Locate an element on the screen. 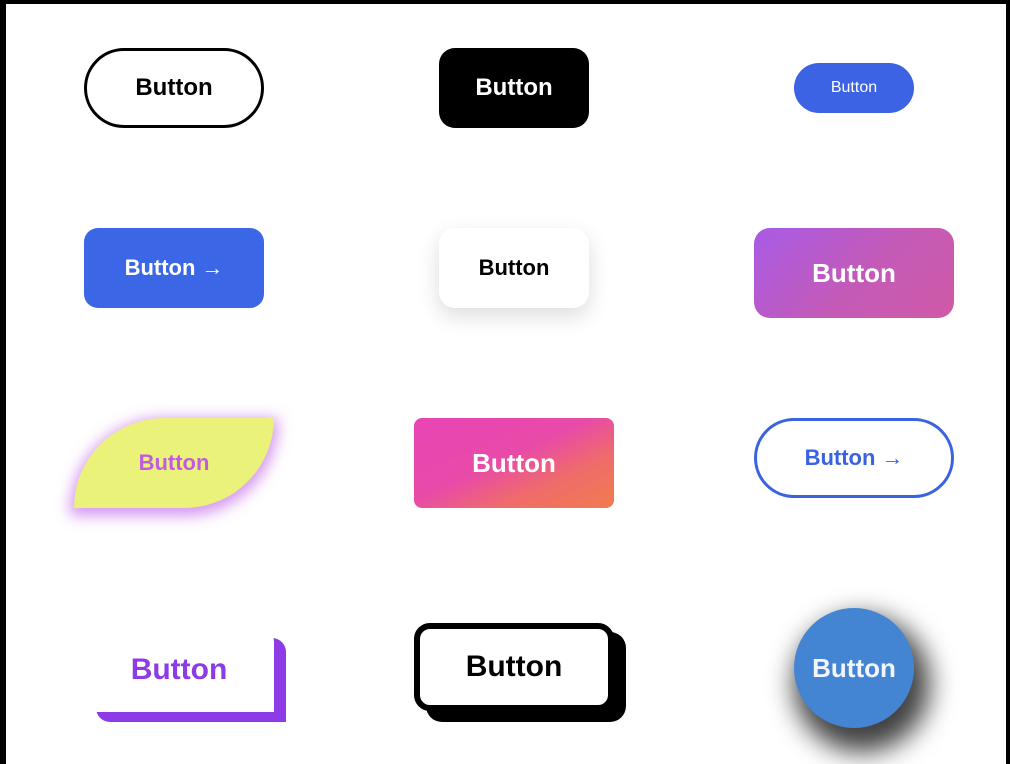 The image size is (1010, 764). purple-offset-shadow-button: Button is located at coordinates (179, 670).